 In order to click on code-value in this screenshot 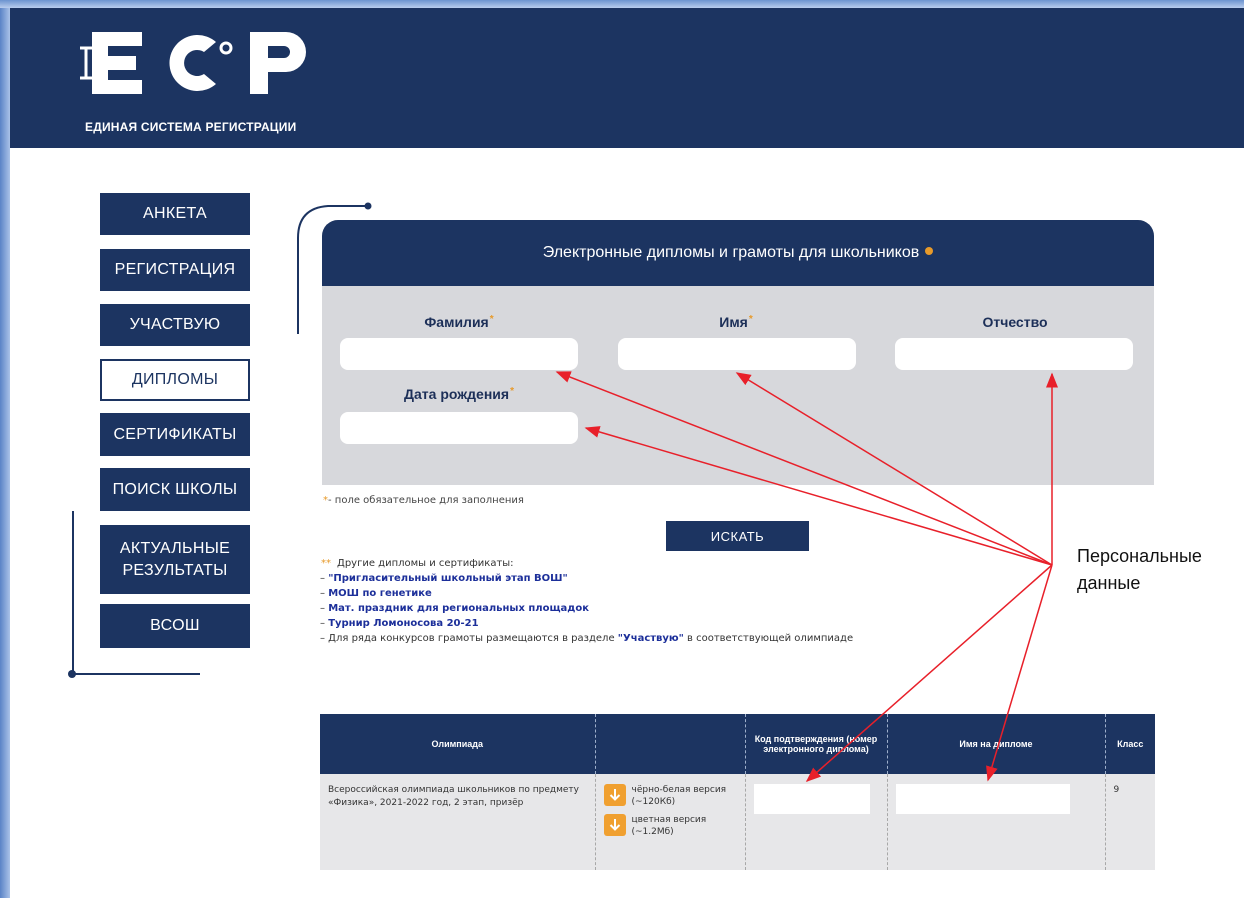, I will do `click(811, 799)`.